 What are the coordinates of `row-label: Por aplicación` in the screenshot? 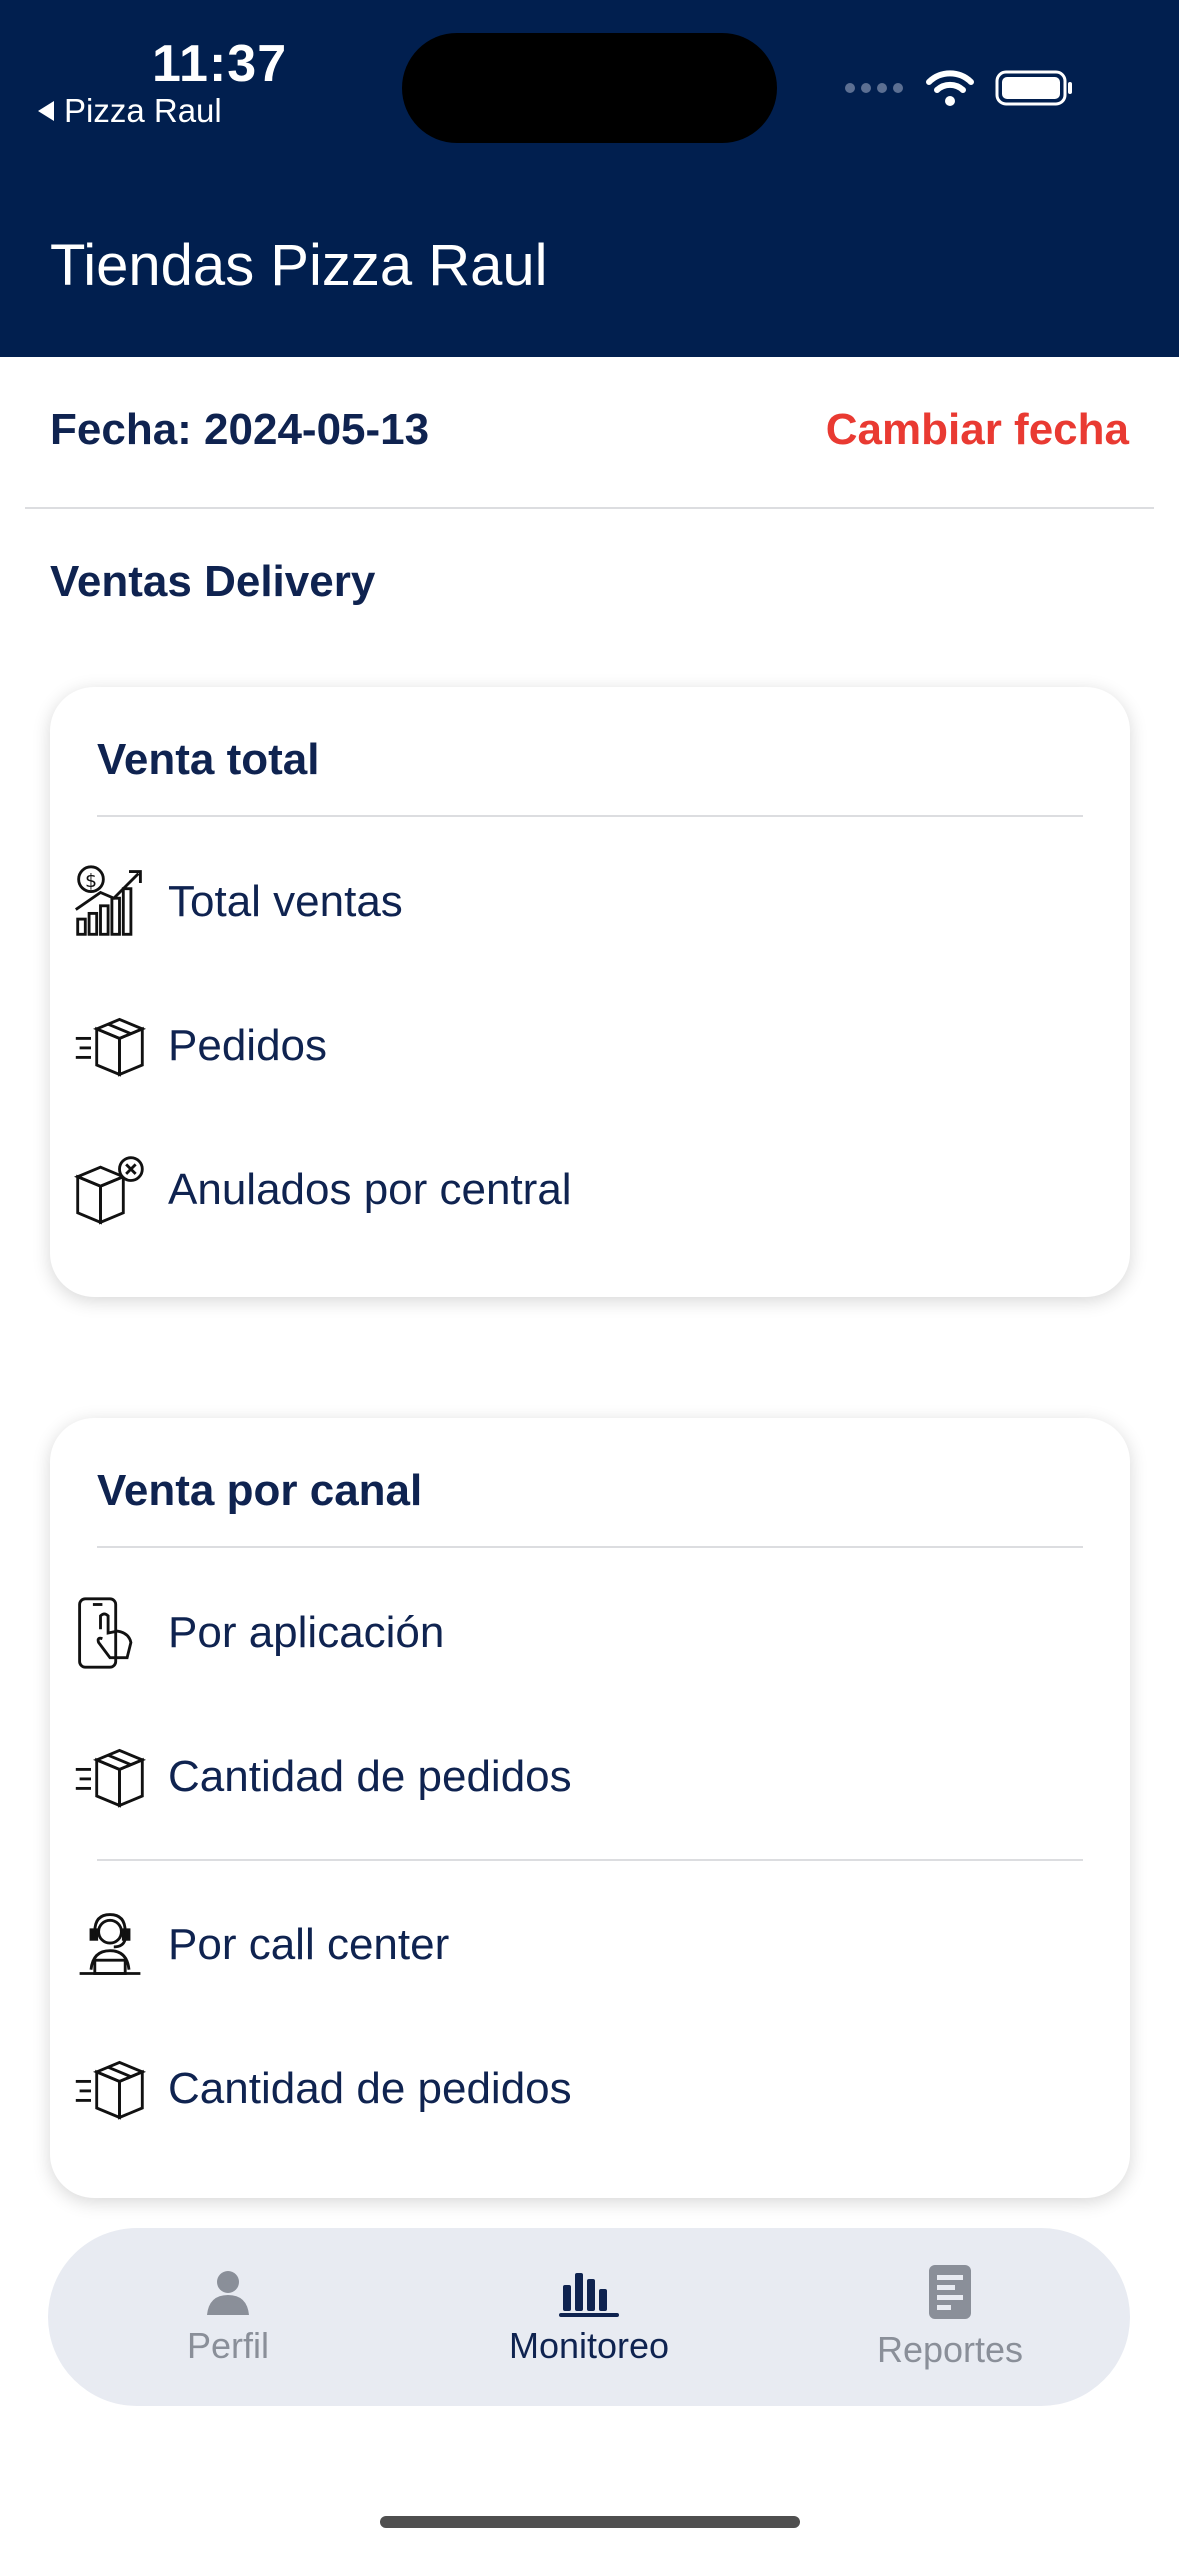 It's located at (306, 1632).